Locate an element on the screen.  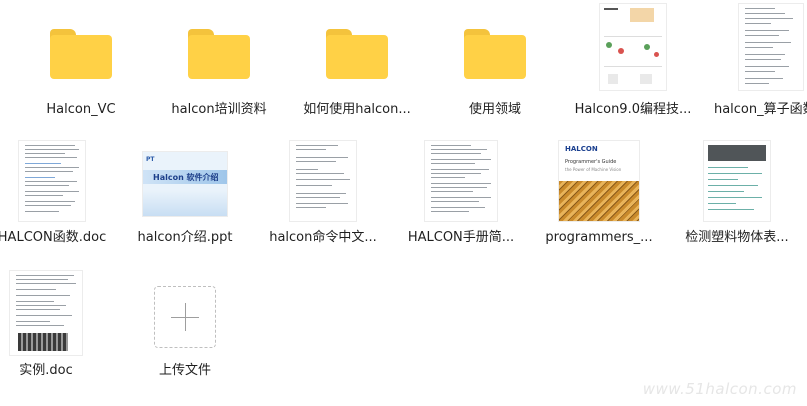
file-name: 实例.doc is located at coordinates (46, 370).